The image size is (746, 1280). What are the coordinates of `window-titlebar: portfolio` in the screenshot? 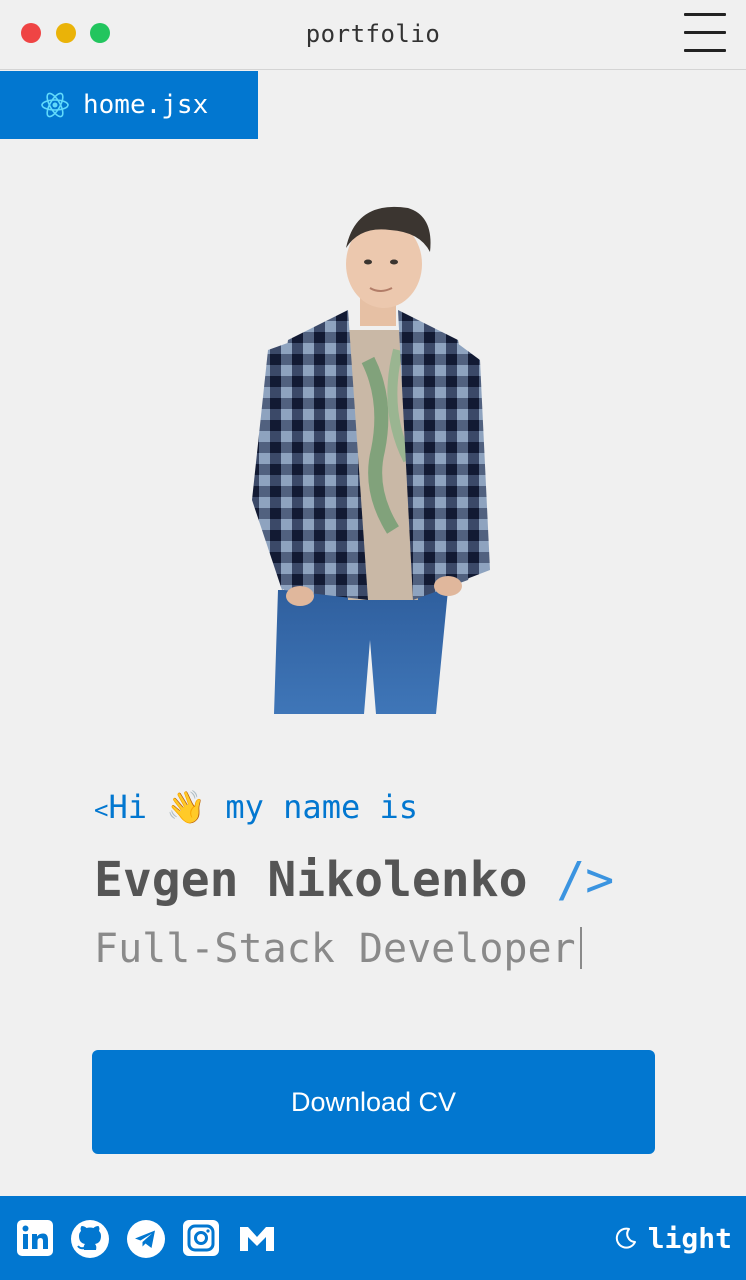 It's located at (373, 35).